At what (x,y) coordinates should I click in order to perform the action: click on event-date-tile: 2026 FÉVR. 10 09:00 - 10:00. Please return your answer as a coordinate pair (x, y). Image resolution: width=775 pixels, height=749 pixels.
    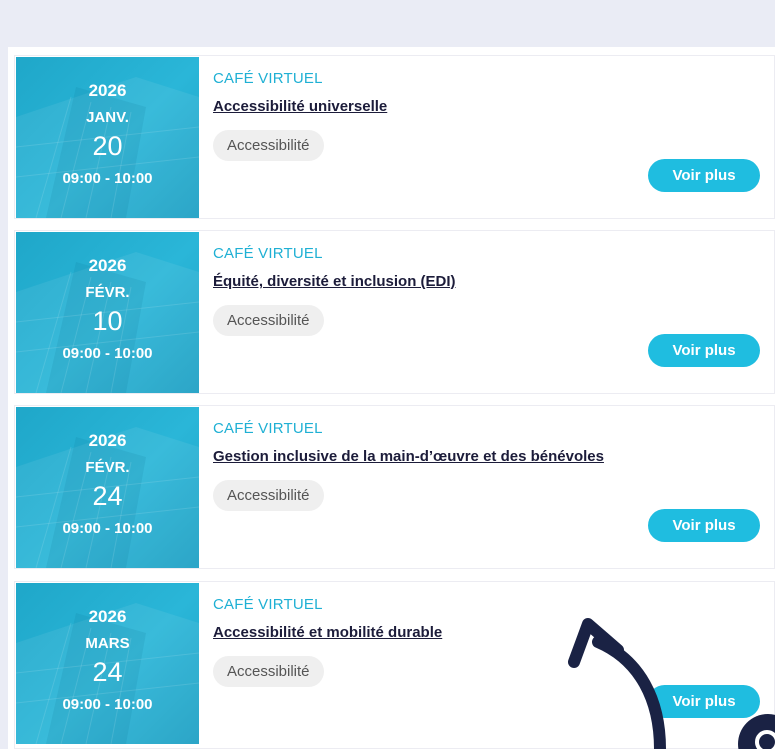
    Looking at the image, I should click on (107, 312).